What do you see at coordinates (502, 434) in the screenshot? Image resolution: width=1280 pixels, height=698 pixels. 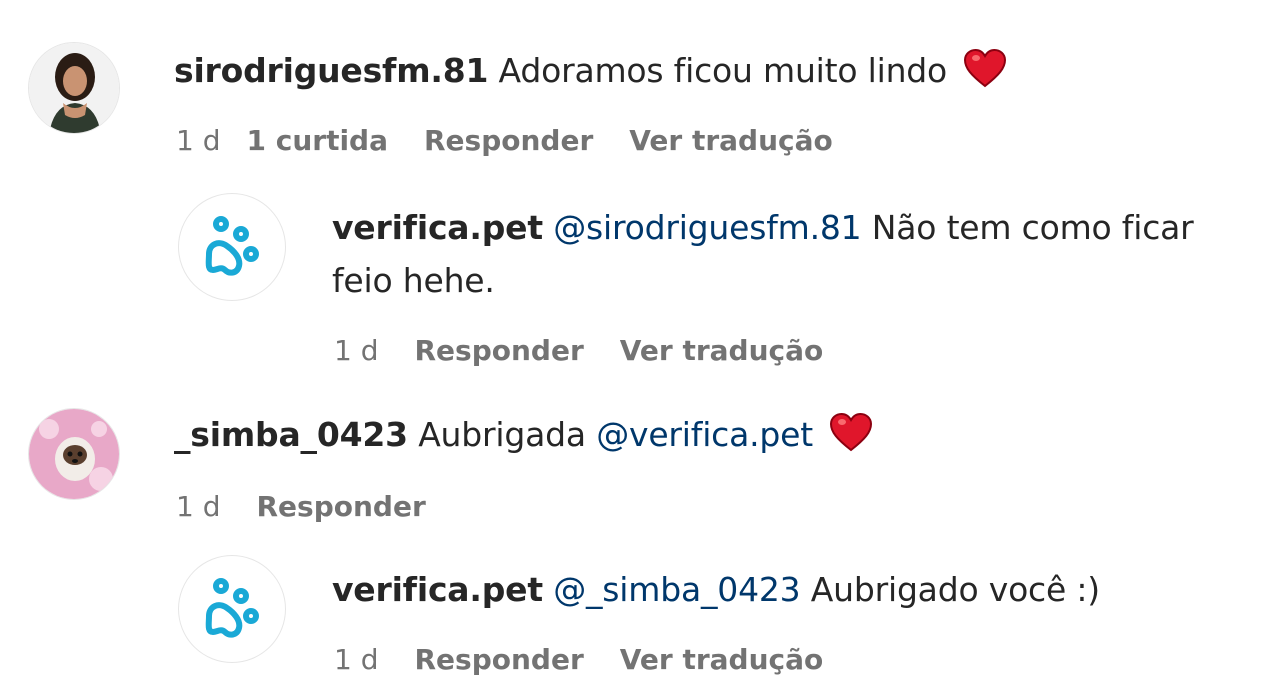 I see `comment-body: Aubrigada` at bounding box center [502, 434].